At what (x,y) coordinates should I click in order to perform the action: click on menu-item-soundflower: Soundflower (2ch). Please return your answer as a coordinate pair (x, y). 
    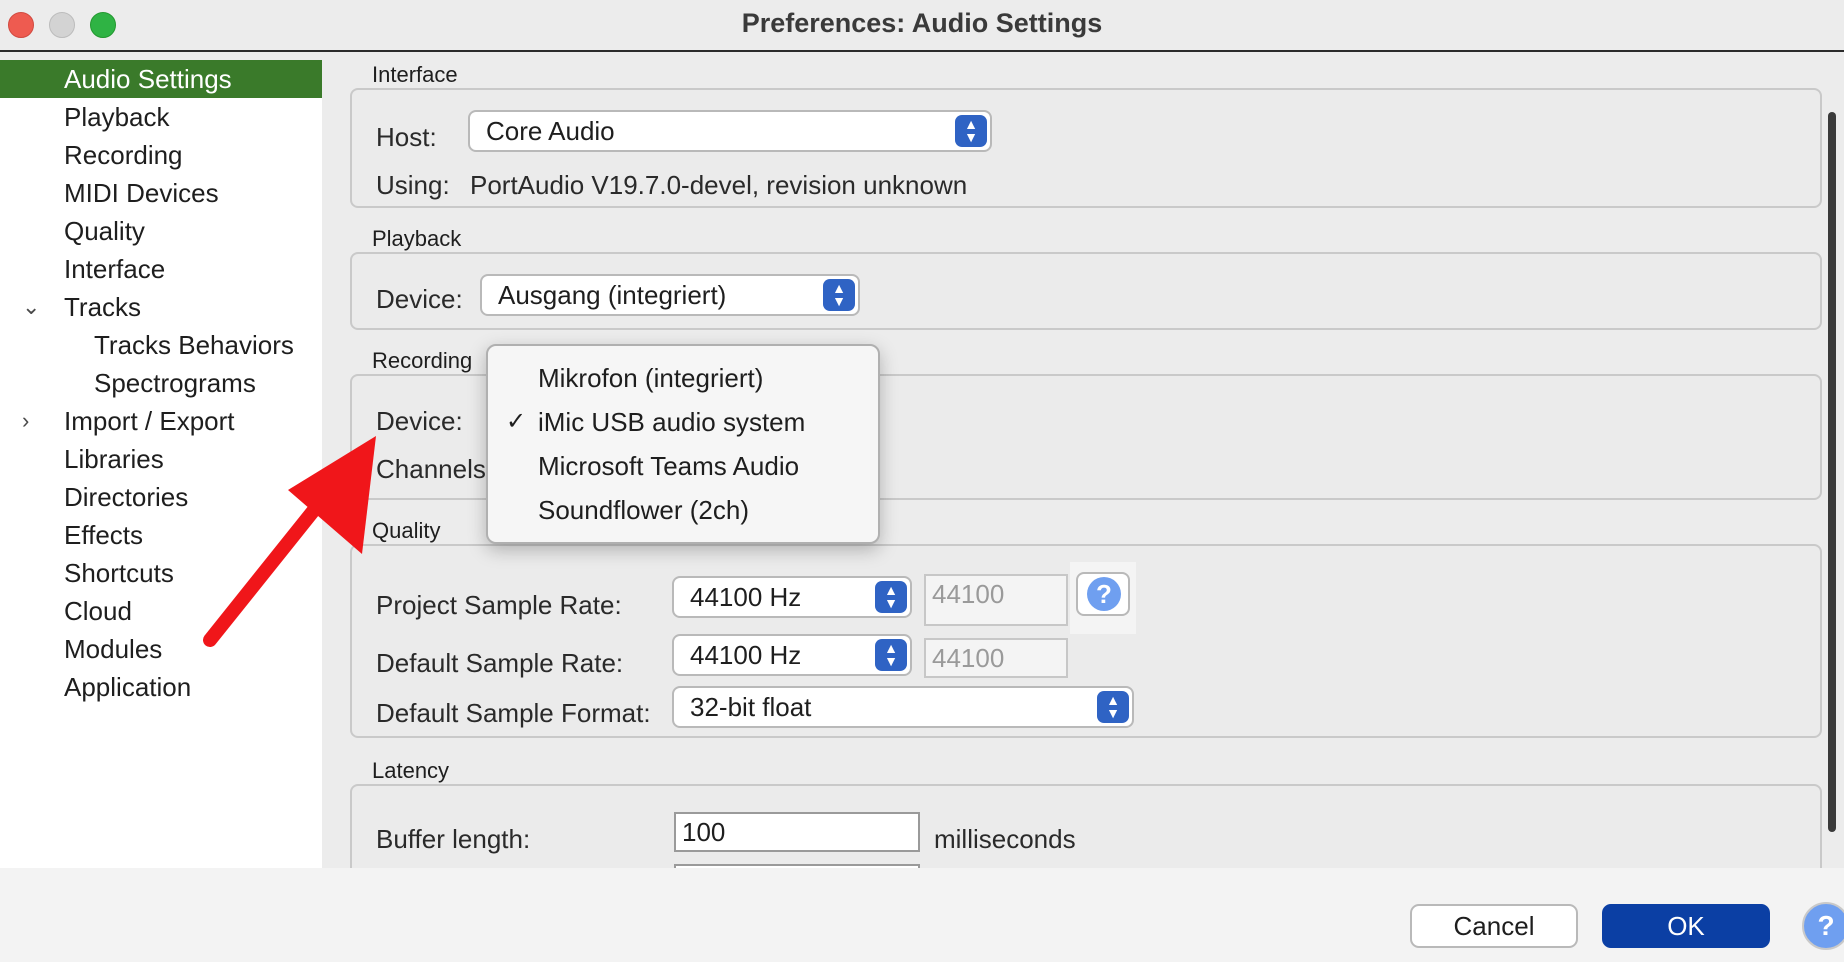
    Looking at the image, I should click on (683, 510).